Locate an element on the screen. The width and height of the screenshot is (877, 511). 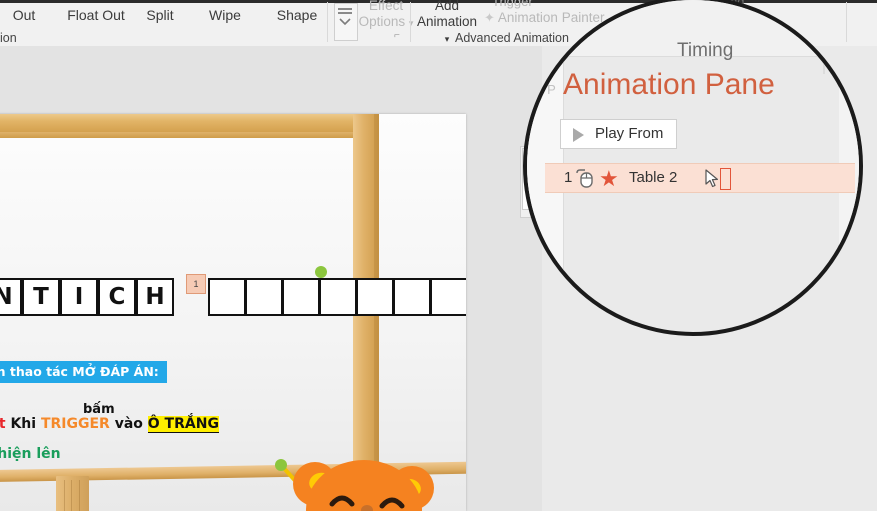
animation-pane-title: Animation Pane is located at coordinates (669, 84).